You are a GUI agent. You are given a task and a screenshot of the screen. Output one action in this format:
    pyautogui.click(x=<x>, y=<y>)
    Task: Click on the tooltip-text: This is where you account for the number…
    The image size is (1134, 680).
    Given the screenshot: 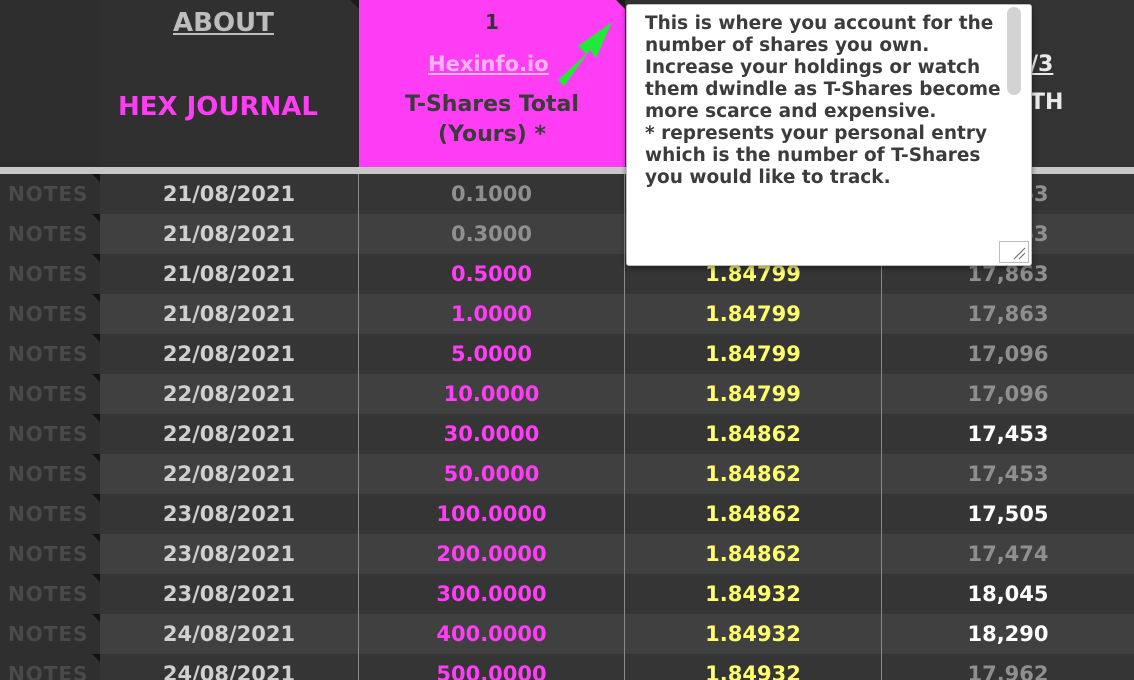 What is the action you would take?
    pyautogui.click(x=823, y=100)
    